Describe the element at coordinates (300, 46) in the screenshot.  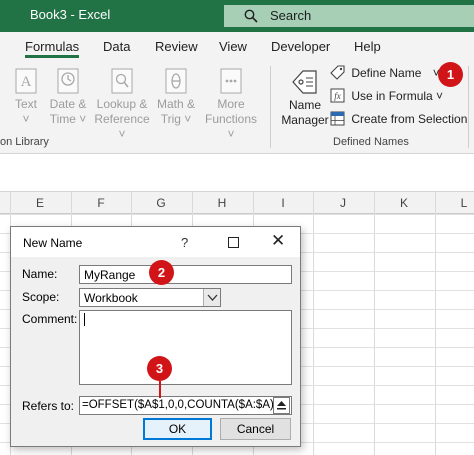
I see `tab-developer: Developer` at that location.